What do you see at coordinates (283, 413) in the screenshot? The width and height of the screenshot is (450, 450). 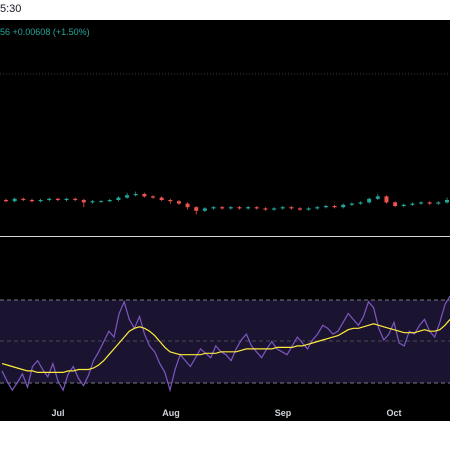 I see `x-axis-label-sep: Sep` at bounding box center [283, 413].